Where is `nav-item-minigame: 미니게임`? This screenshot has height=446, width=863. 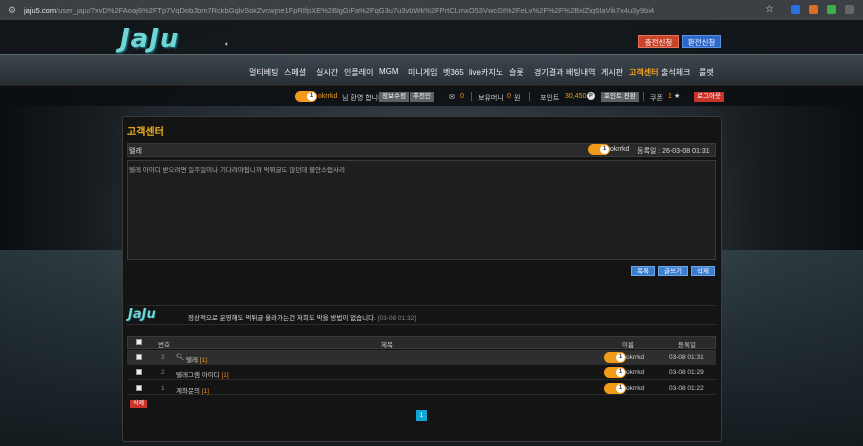 nav-item-minigame: 미니게임 is located at coordinates (422, 72).